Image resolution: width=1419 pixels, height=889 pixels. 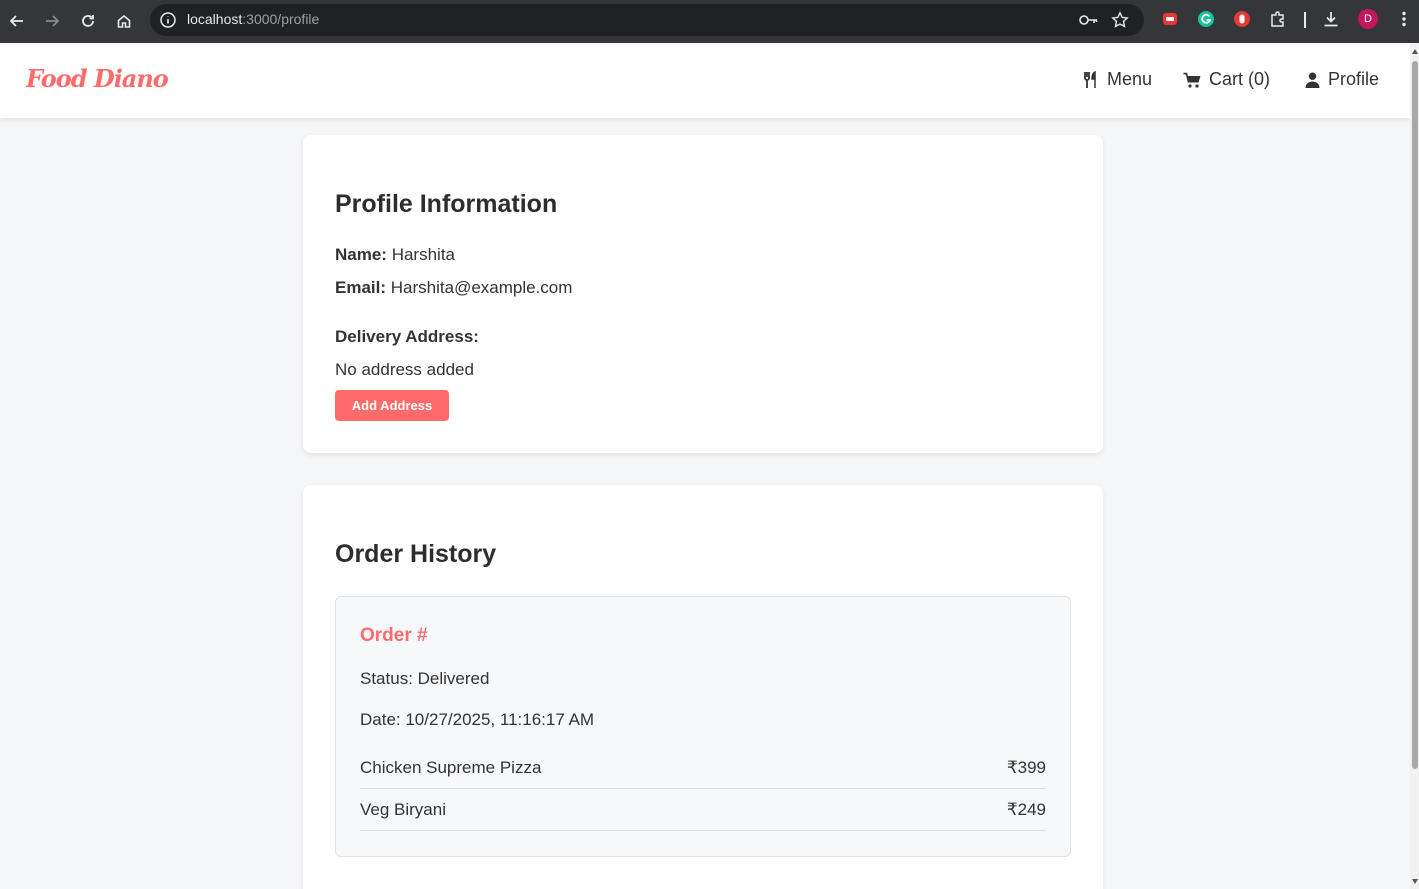 What do you see at coordinates (407, 336) in the screenshot?
I see `delivery-address-label: Delivery Address:` at bounding box center [407, 336].